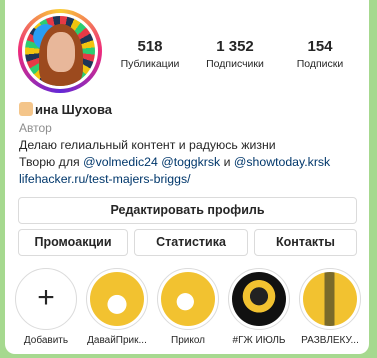 The image size is (377, 358). Describe the element at coordinates (73, 242) in the screenshot. I see `promotions-button: Промоакции` at that location.